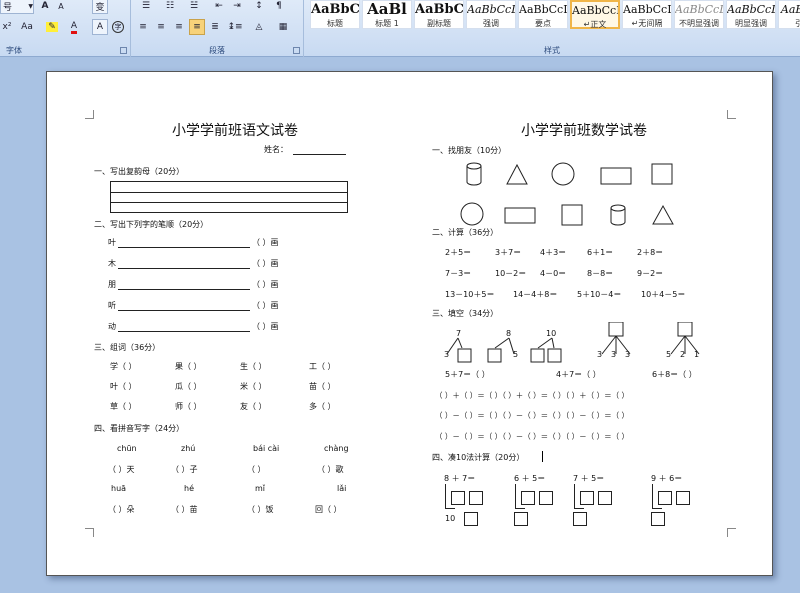 Image resolution: width=800 pixels, height=593 pixels. Describe the element at coordinates (7, 27) in the screenshot. I see `superscript-icon: x²` at that location.